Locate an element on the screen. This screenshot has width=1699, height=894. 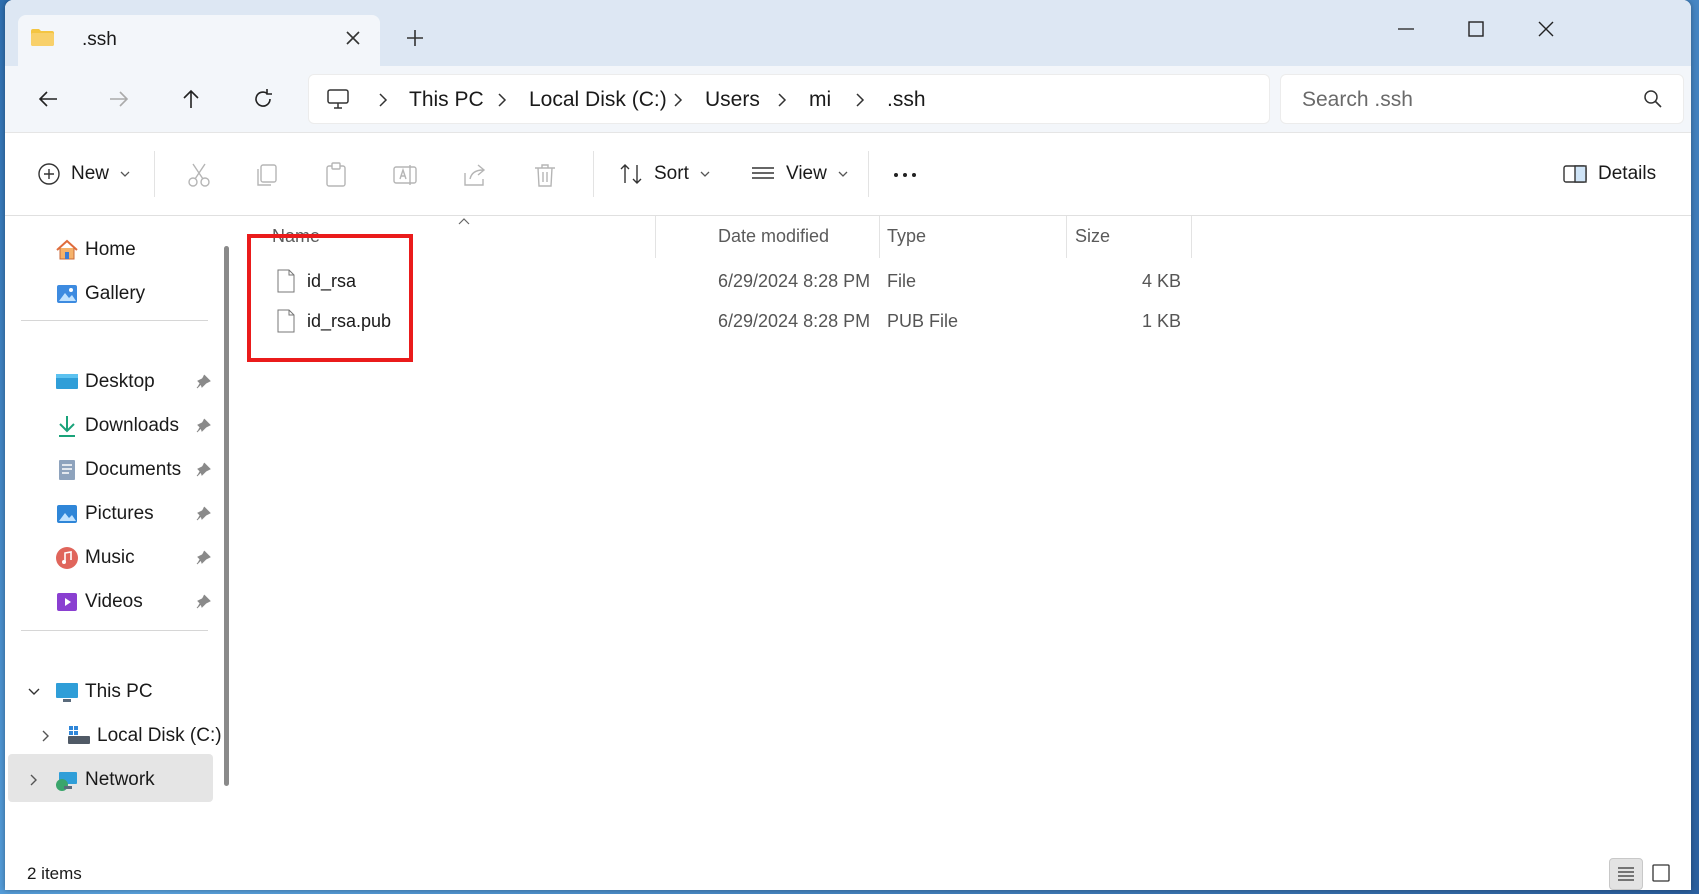
sort-button: Sort is located at coordinates (664, 174).